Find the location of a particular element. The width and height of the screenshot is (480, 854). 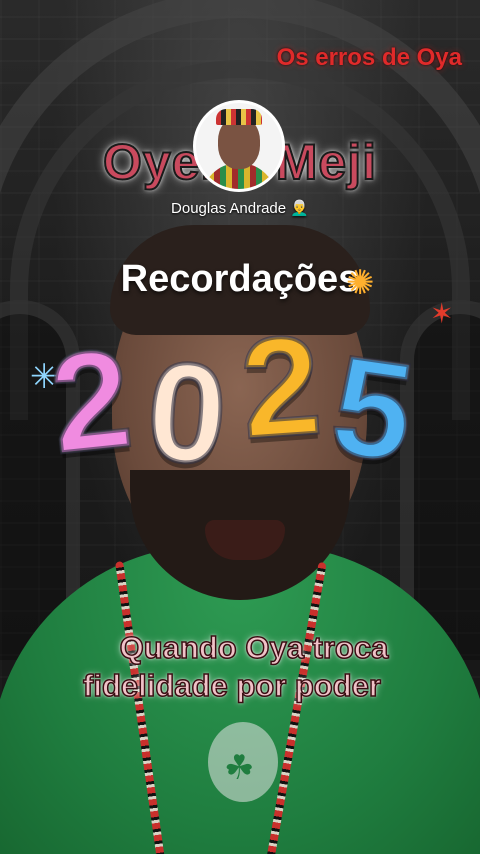

series-title: Os erros de Oya is located at coordinates (369, 57).